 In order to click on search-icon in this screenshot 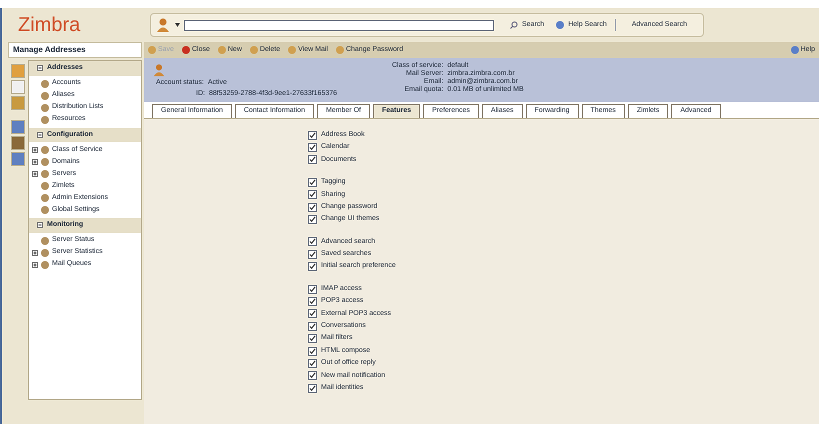, I will do `click(514, 25)`.